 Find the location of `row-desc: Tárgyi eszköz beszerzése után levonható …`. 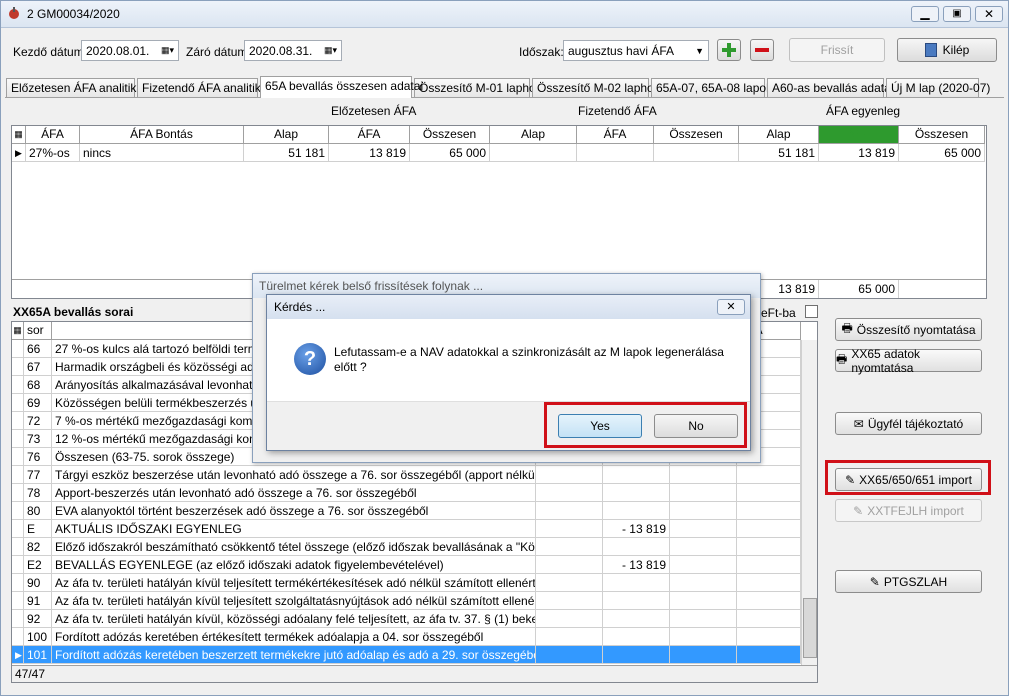

row-desc: Tárgyi eszköz beszerzése után levonható … is located at coordinates (294, 475).